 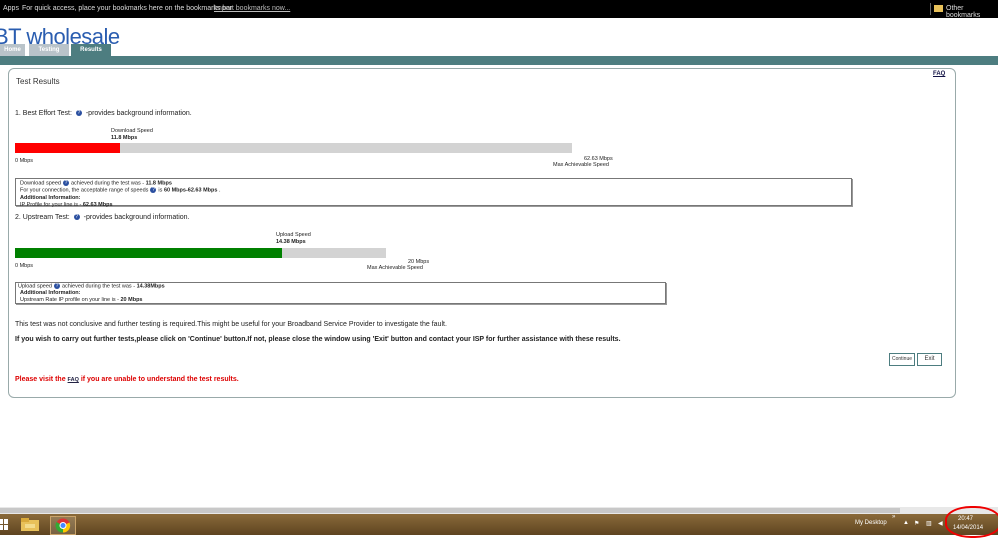 I want to click on network-icon: ▥, so click(x=929, y=523).